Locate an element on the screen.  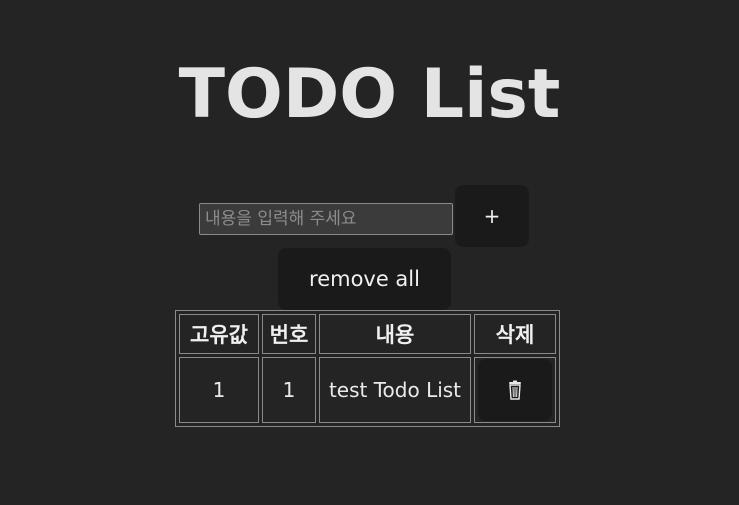
cell-number: 1 is located at coordinates (289, 390).